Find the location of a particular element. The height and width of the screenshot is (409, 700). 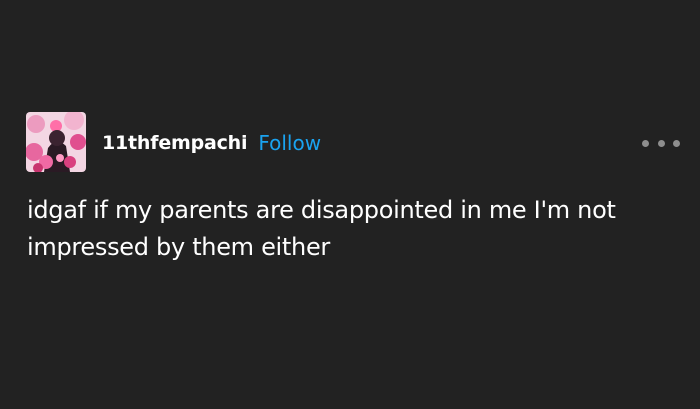

avatar is located at coordinates (56, 142).